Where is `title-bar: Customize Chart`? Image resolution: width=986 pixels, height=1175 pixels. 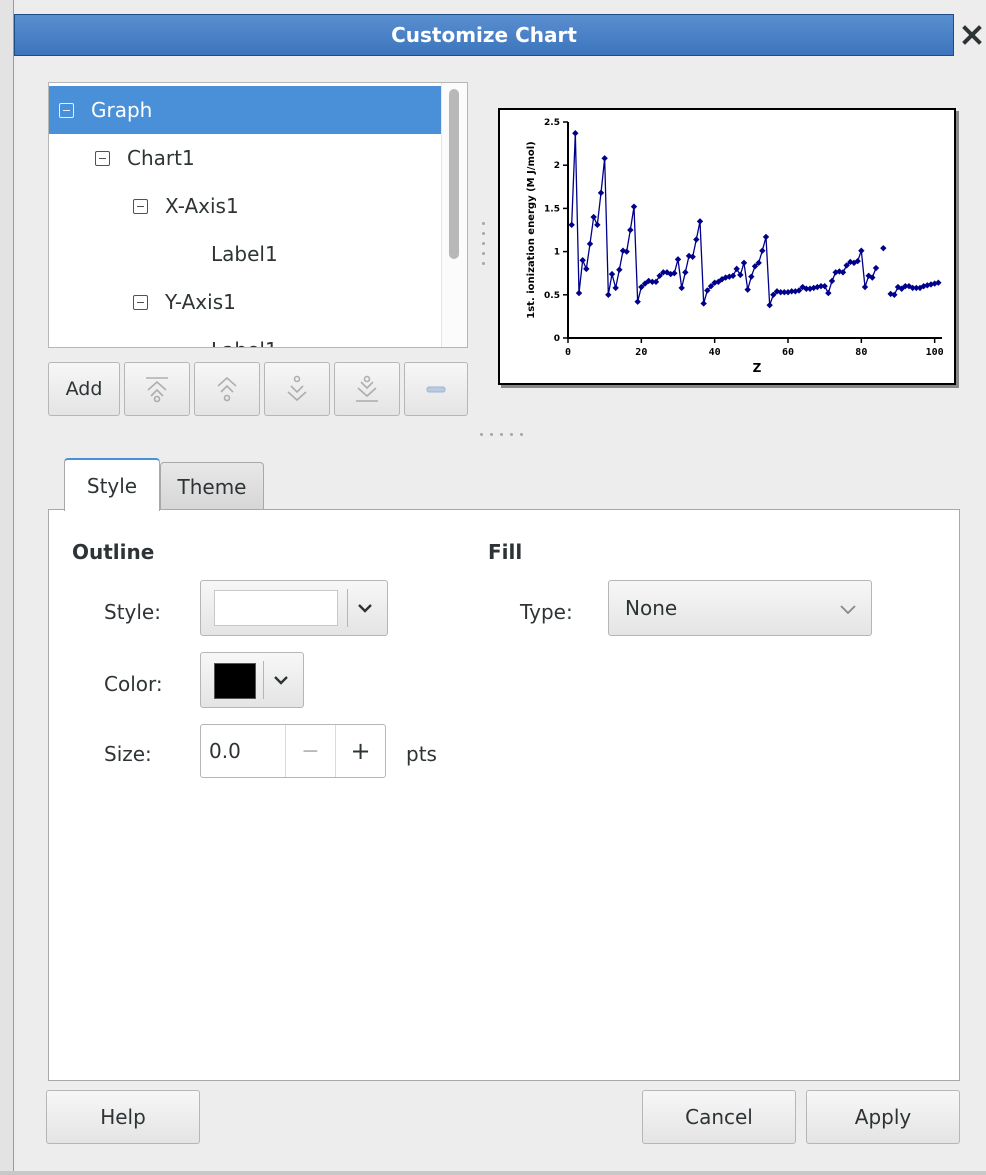
title-bar: Customize Chart is located at coordinates (484, 35).